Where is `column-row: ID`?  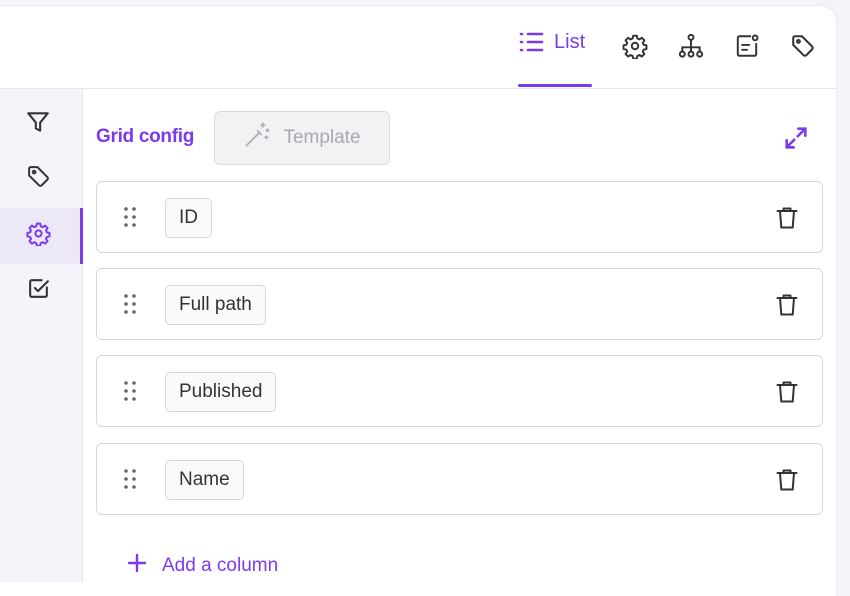
column-row: ID is located at coordinates (459, 217).